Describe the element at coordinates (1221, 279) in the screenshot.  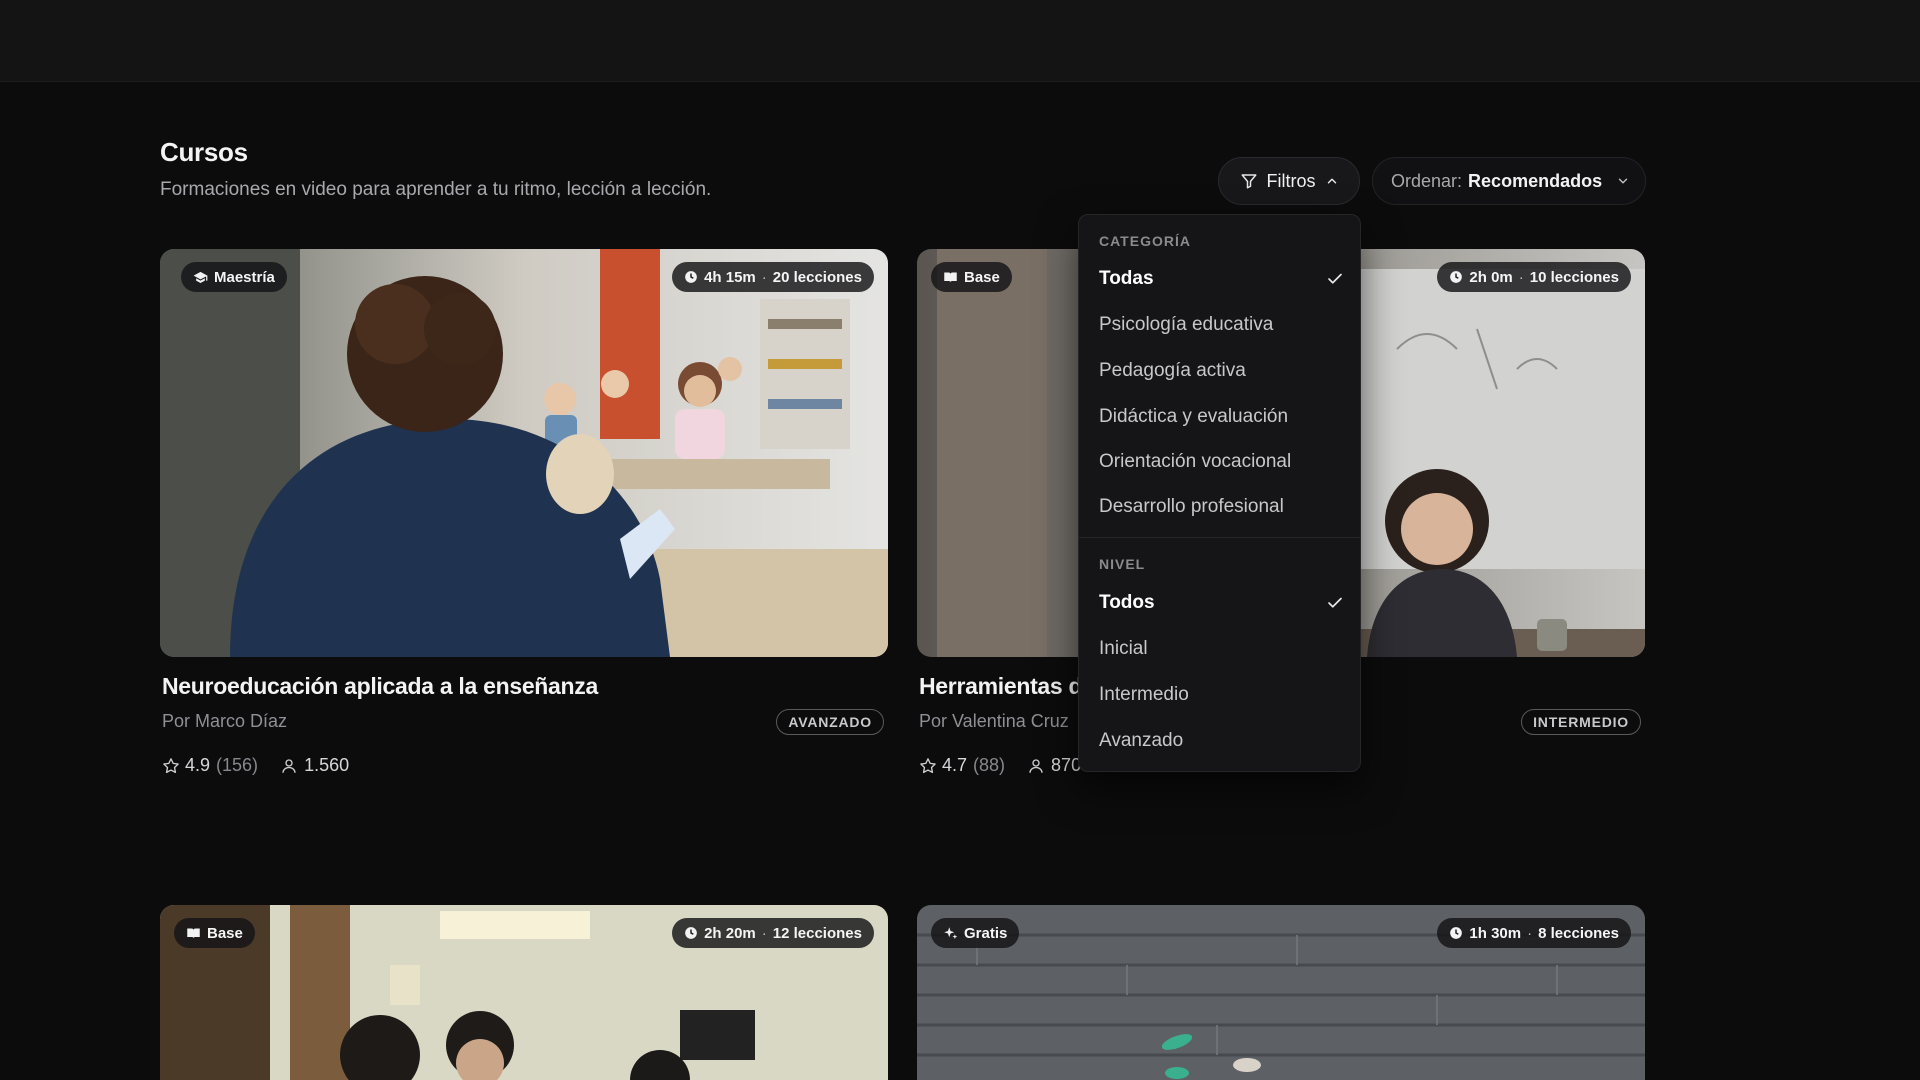
I see `category-option-todas: Todas` at that location.